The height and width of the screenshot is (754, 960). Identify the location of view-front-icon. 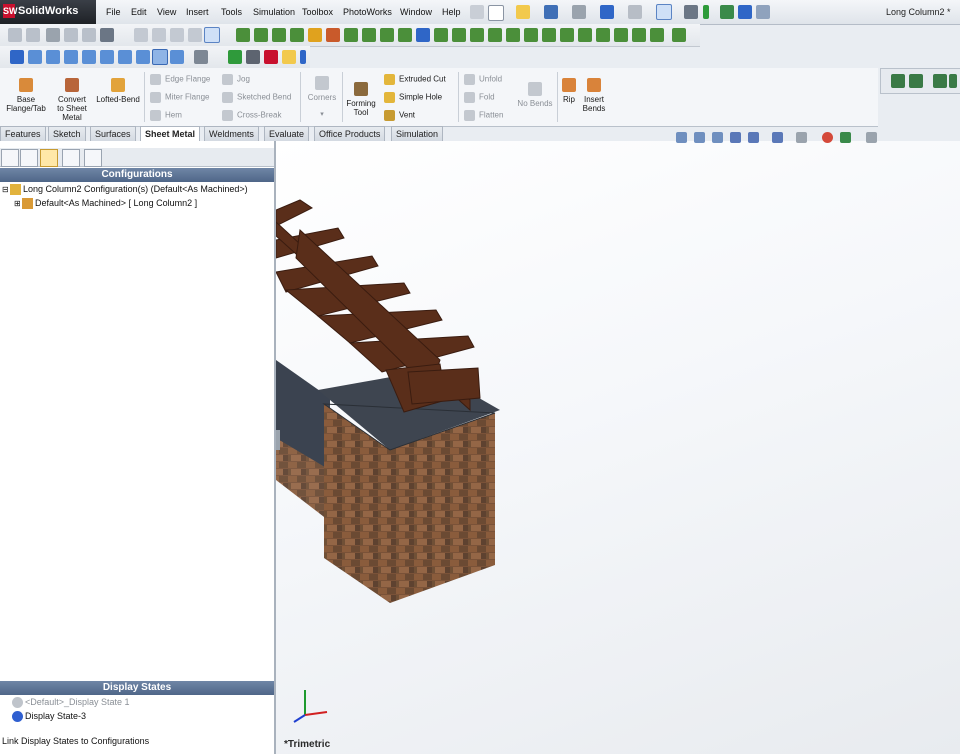
(35, 58).